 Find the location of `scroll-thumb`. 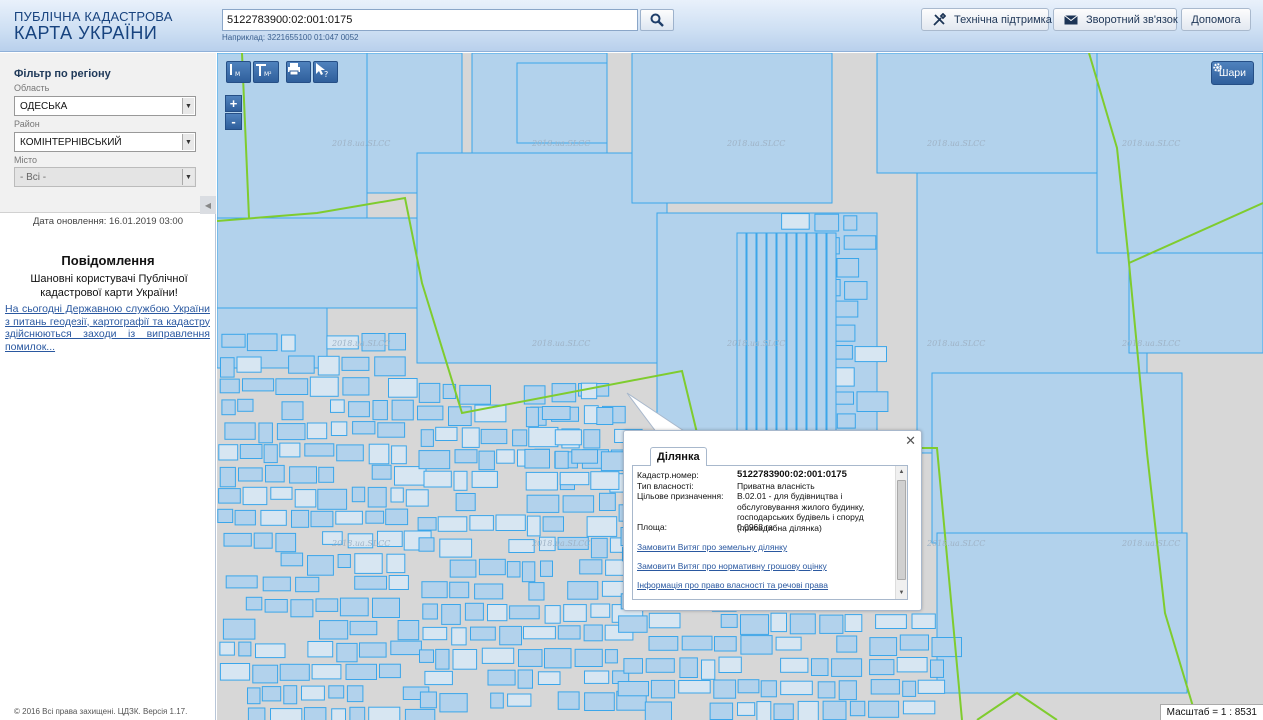

scroll-thumb is located at coordinates (901, 530).